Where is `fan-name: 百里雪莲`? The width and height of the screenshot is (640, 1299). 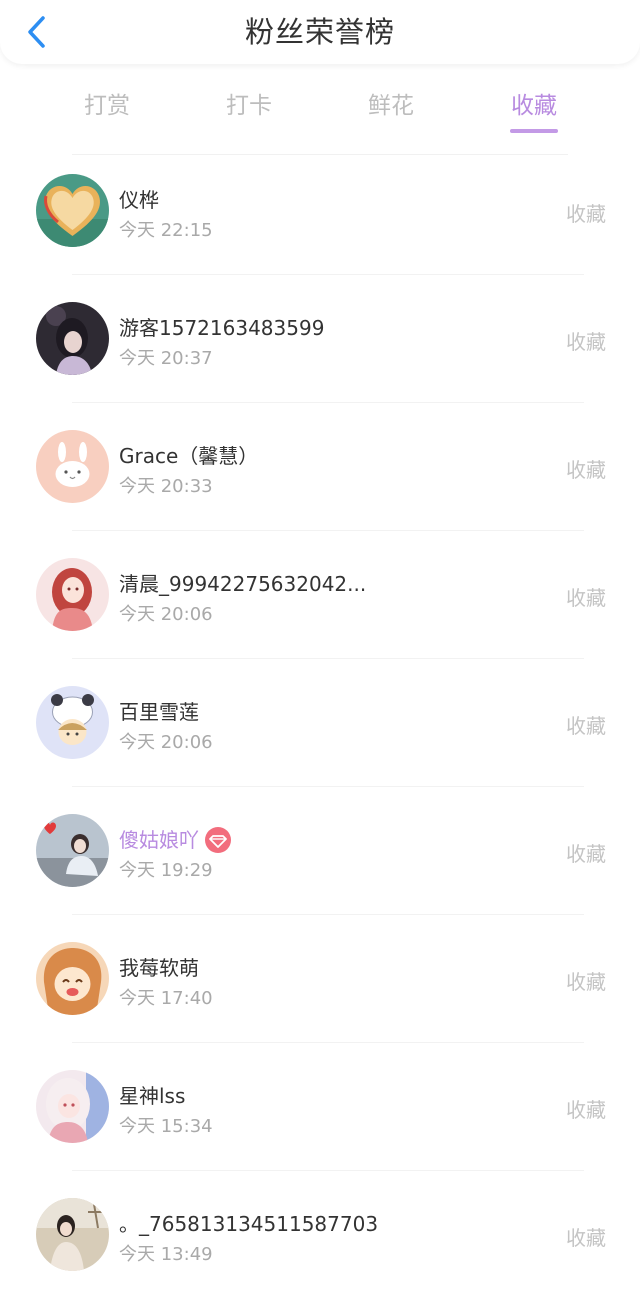 fan-name: 百里雪莲 is located at coordinates (159, 712).